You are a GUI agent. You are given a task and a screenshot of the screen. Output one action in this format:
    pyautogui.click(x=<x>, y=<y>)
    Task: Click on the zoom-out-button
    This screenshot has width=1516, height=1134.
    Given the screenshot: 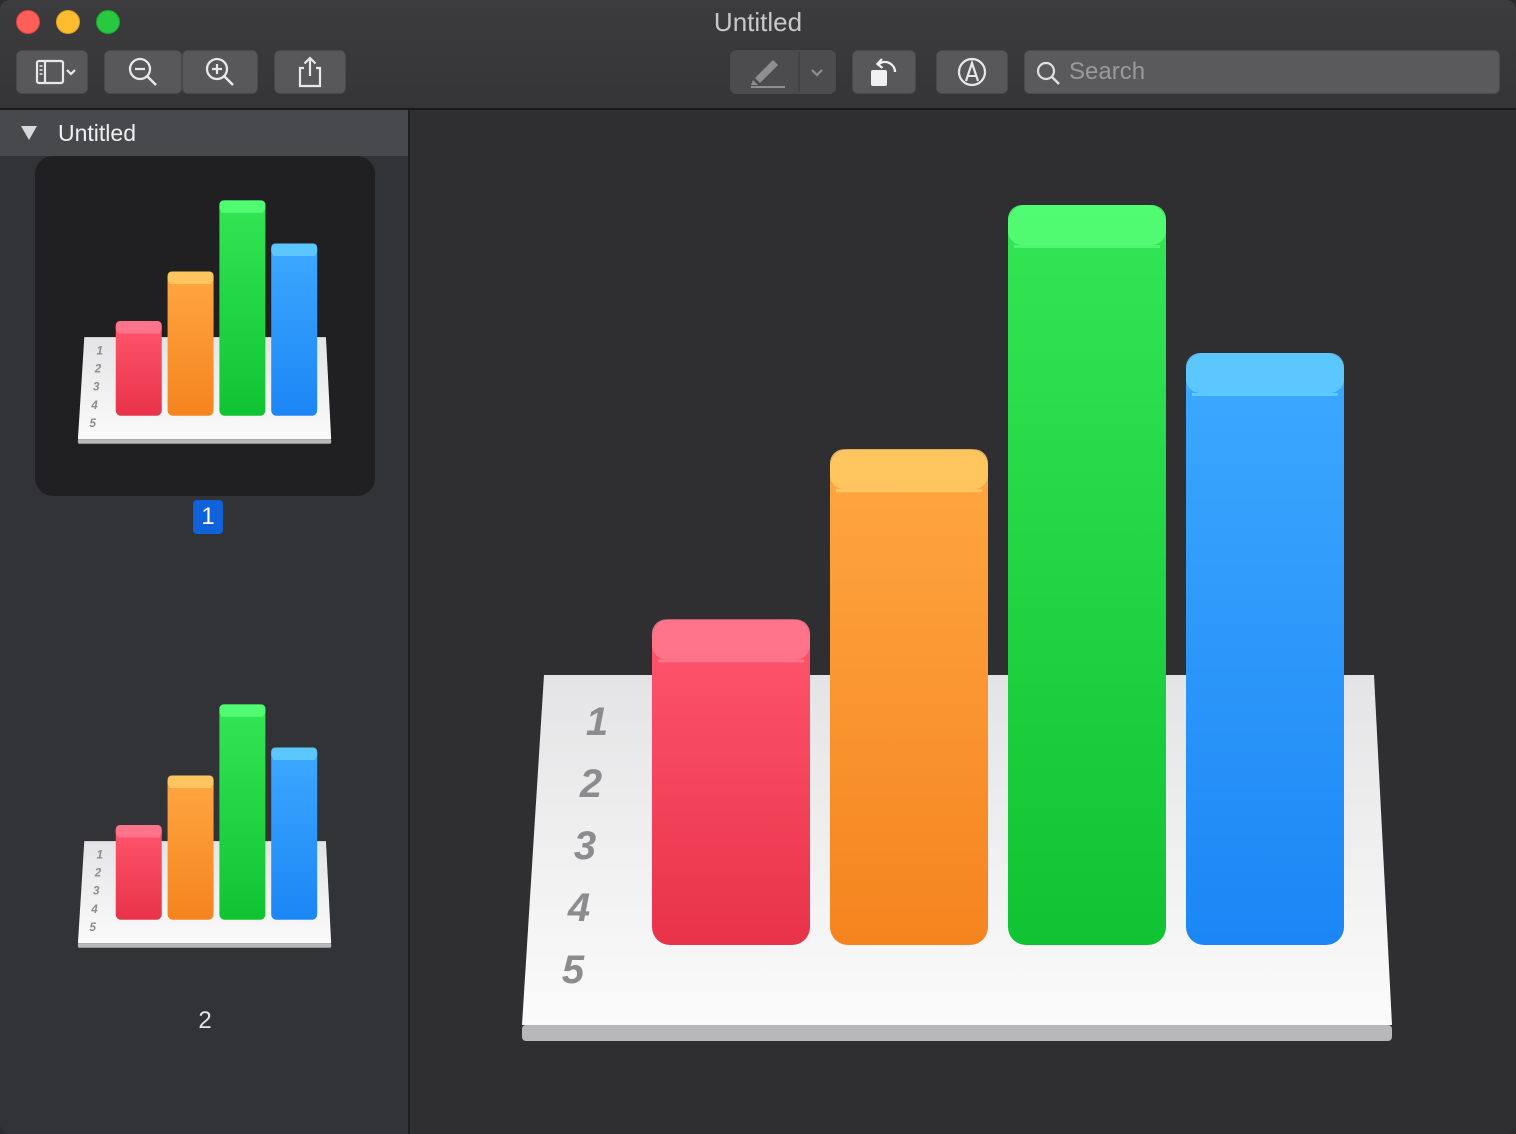 What is the action you would take?
    pyautogui.click(x=143, y=72)
    